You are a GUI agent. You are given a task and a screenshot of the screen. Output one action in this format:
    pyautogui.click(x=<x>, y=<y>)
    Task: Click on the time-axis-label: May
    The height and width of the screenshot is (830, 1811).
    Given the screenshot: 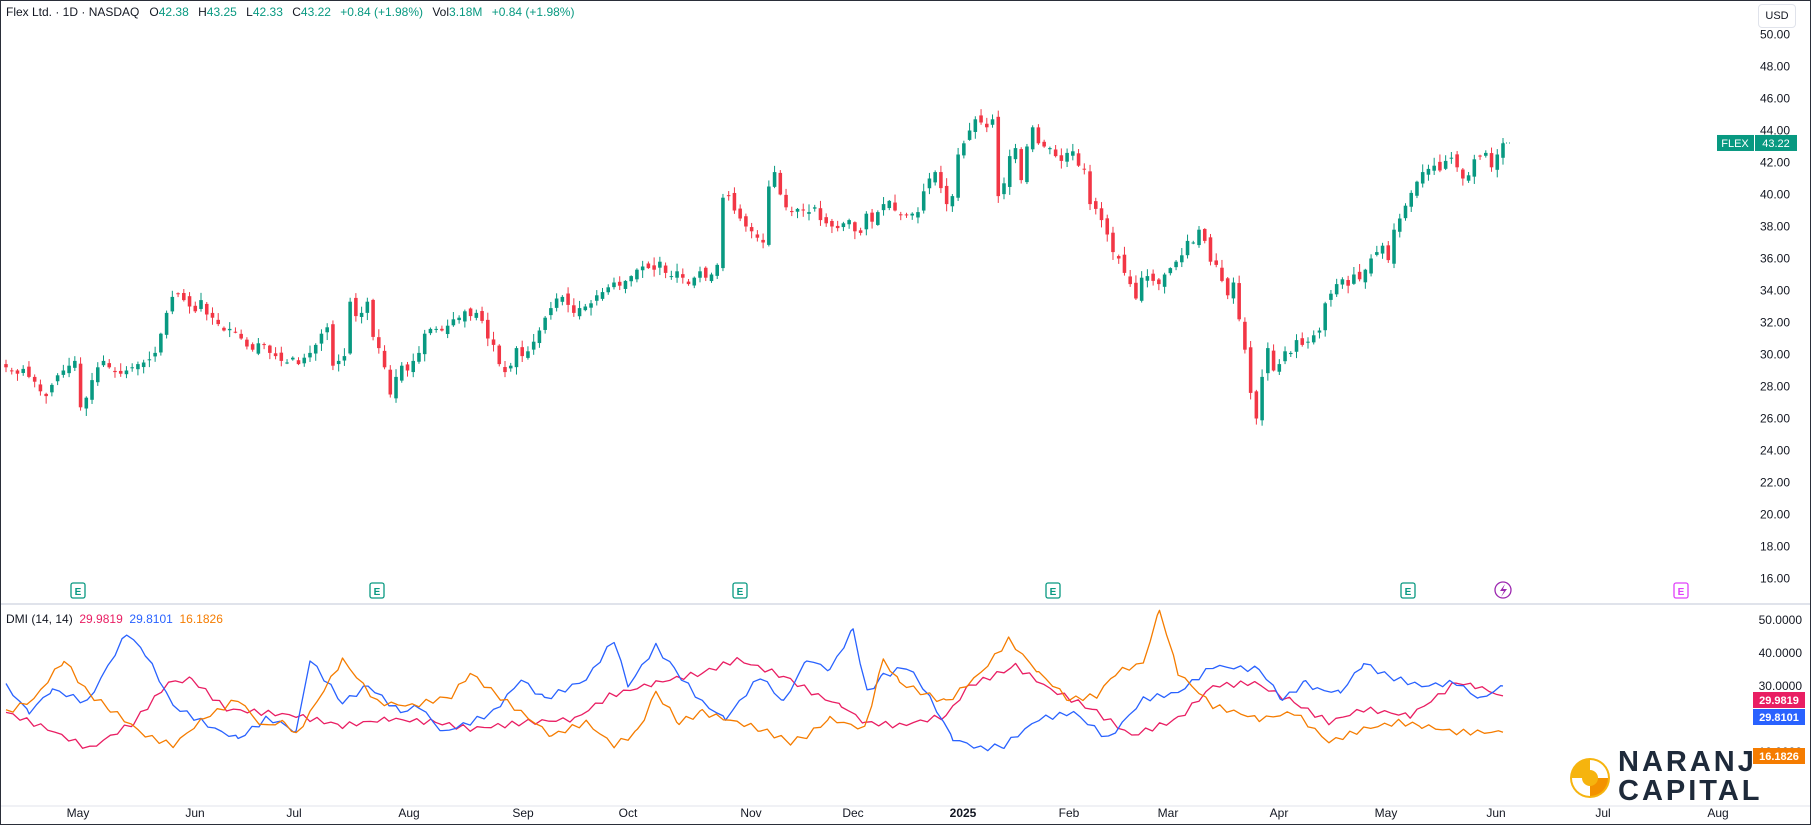 What is the action you would take?
    pyautogui.click(x=78, y=813)
    